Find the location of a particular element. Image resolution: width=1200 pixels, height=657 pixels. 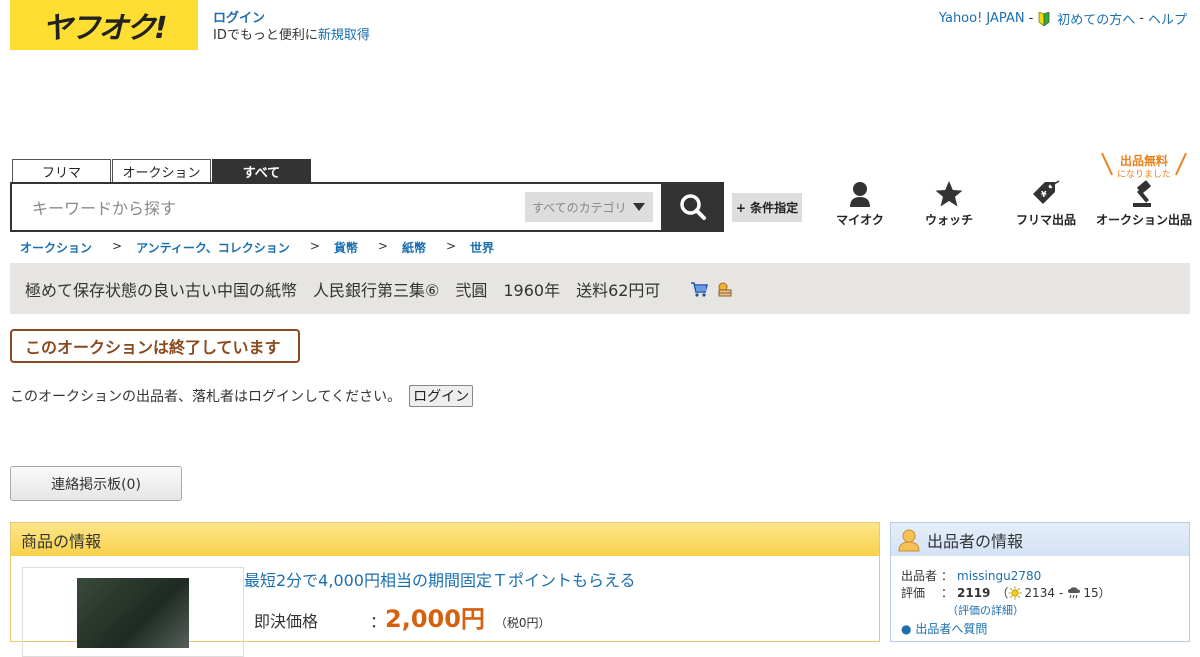

seller-row: 出品者 ： missingu2780 is located at coordinates (1040, 576).